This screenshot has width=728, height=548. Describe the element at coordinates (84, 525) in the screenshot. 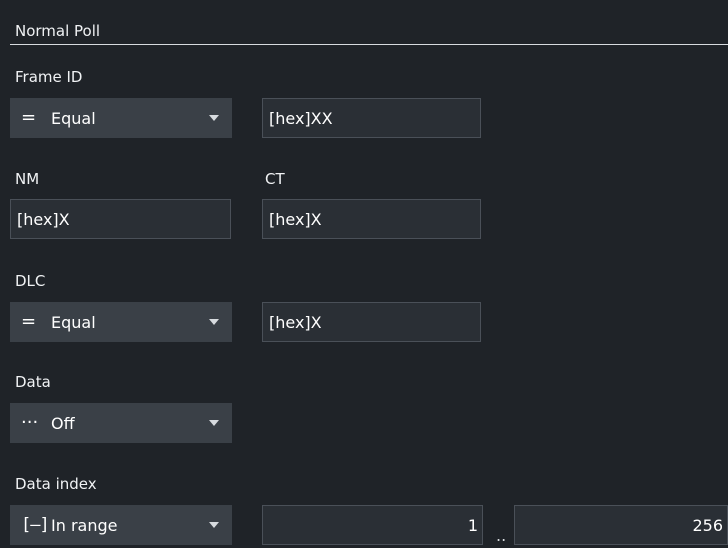

I see `data-index-operator-value: In range` at that location.